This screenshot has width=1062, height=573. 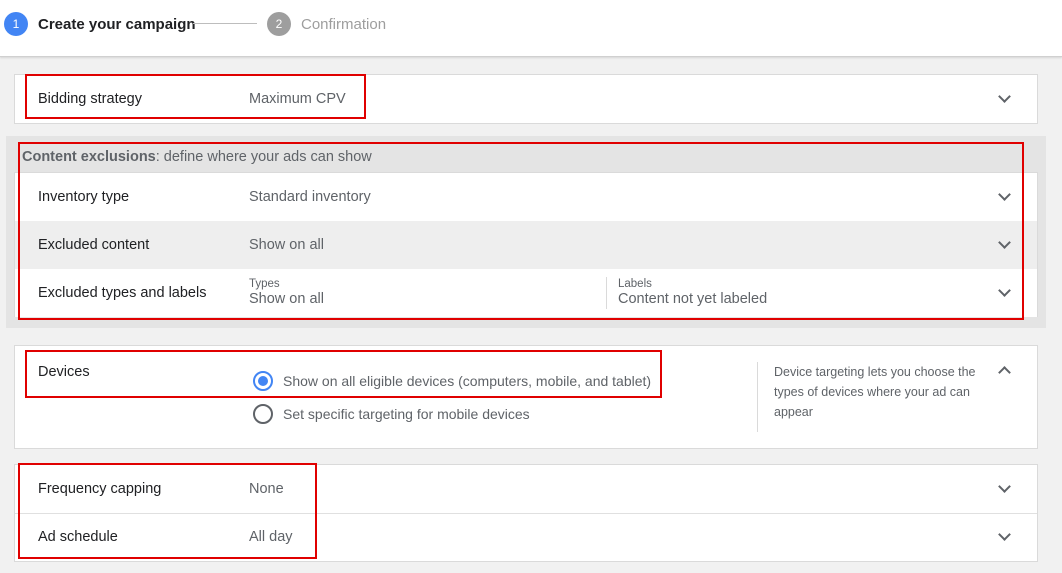 What do you see at coordinates (263, 414) in the screenshot?
I see `radio-unselected-icon` at bounding box center [263, 414].